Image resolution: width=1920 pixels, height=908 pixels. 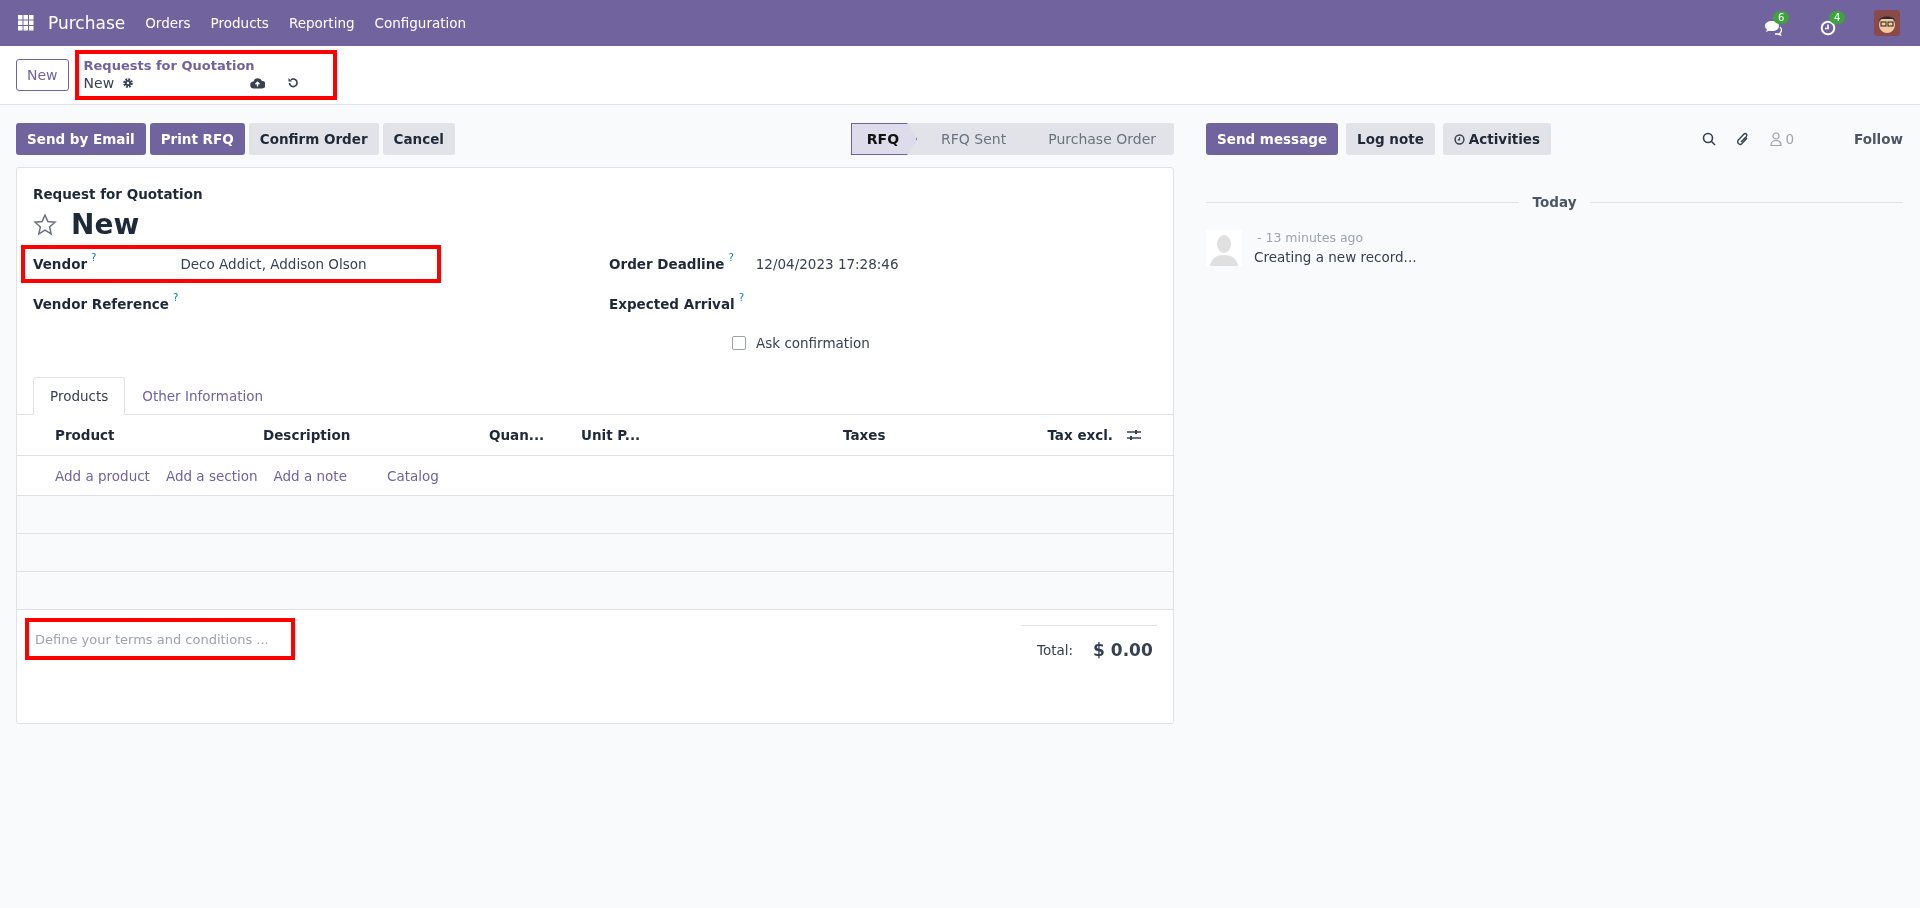 I want to click on checkbox, so click(x=739, y=343).